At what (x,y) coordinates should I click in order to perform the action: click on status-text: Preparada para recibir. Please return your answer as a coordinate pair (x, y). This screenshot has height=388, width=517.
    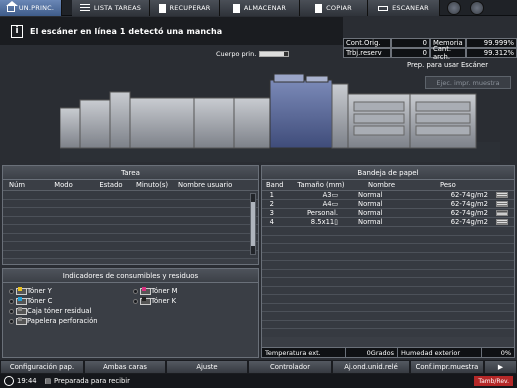
    Looking at the image, I should click on (92, 381).